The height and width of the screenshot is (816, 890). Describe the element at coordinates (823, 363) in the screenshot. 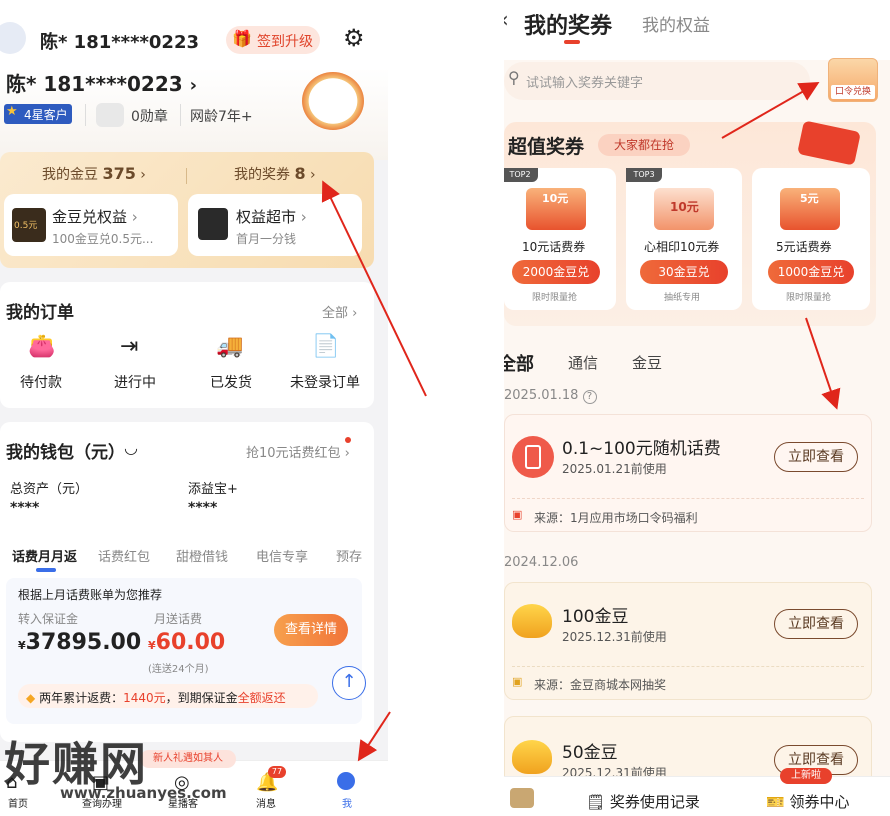

I see `arrow-to-voucher` at that location.